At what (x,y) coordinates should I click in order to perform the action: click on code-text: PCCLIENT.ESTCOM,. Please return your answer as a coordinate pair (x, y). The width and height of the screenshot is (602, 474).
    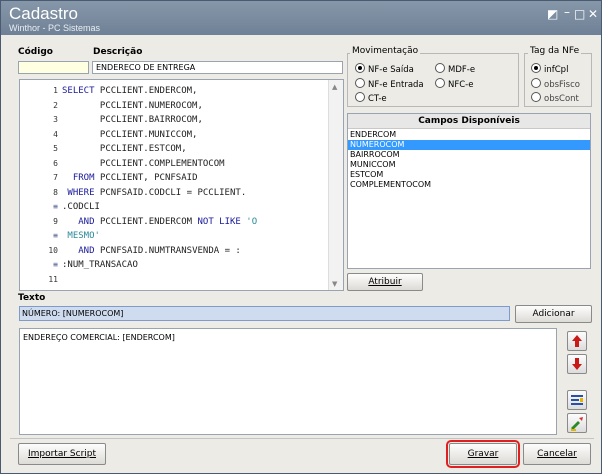
    Looking at the image, I should click on (124, 149).